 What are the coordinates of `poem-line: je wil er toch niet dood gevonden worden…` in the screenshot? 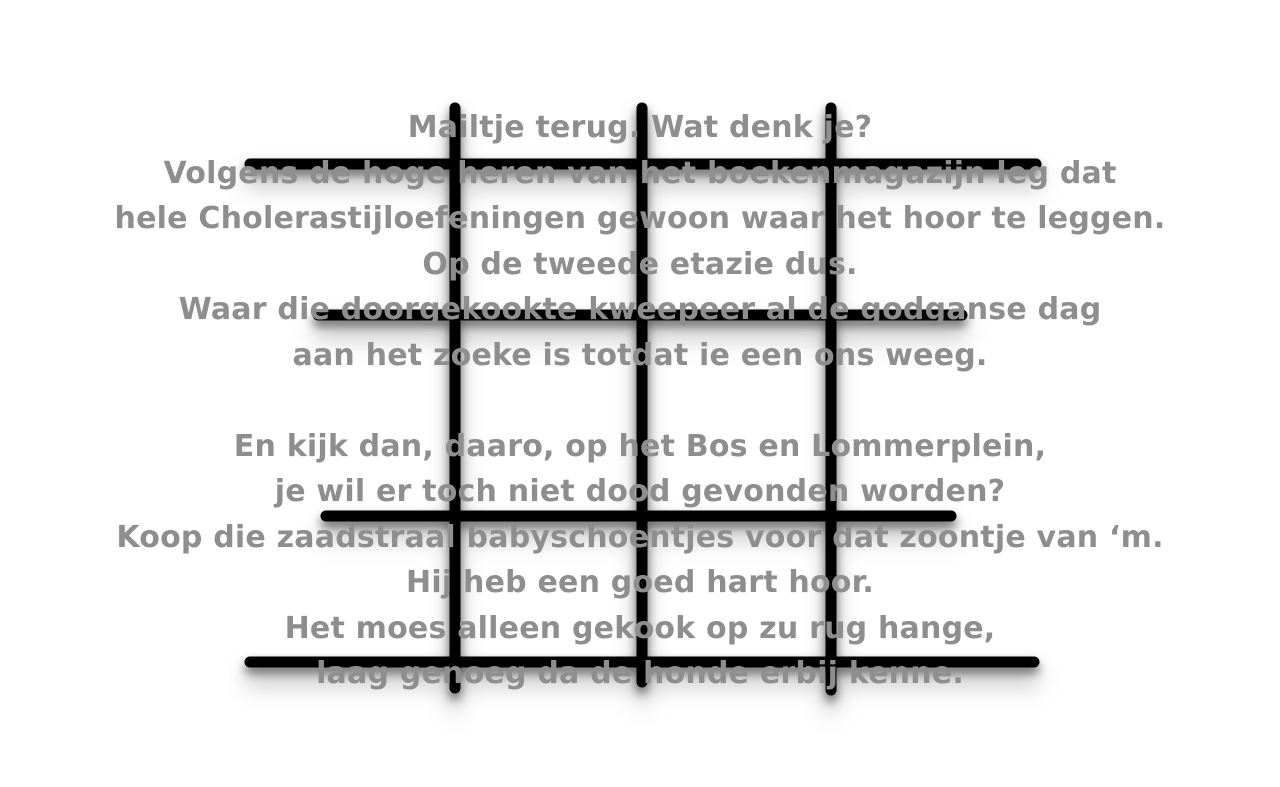 It's located at (640, 491).